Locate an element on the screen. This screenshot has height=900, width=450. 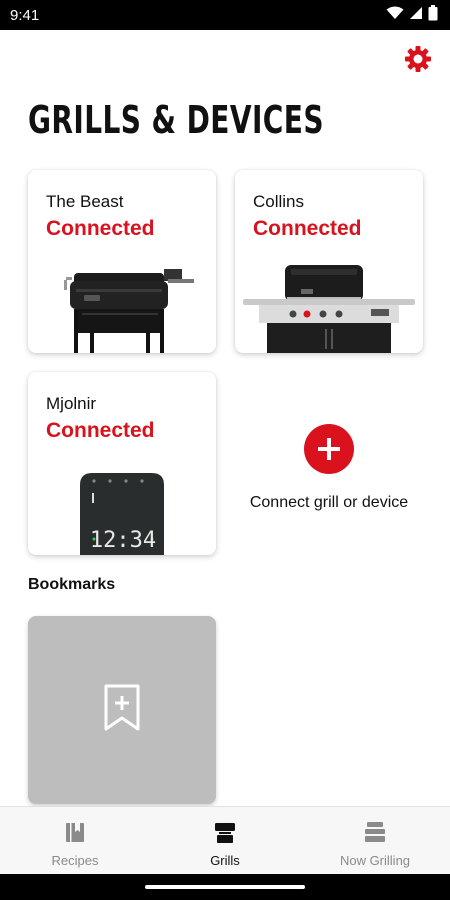
nav-label: Now Grilling is located at coordinates (375, 860).